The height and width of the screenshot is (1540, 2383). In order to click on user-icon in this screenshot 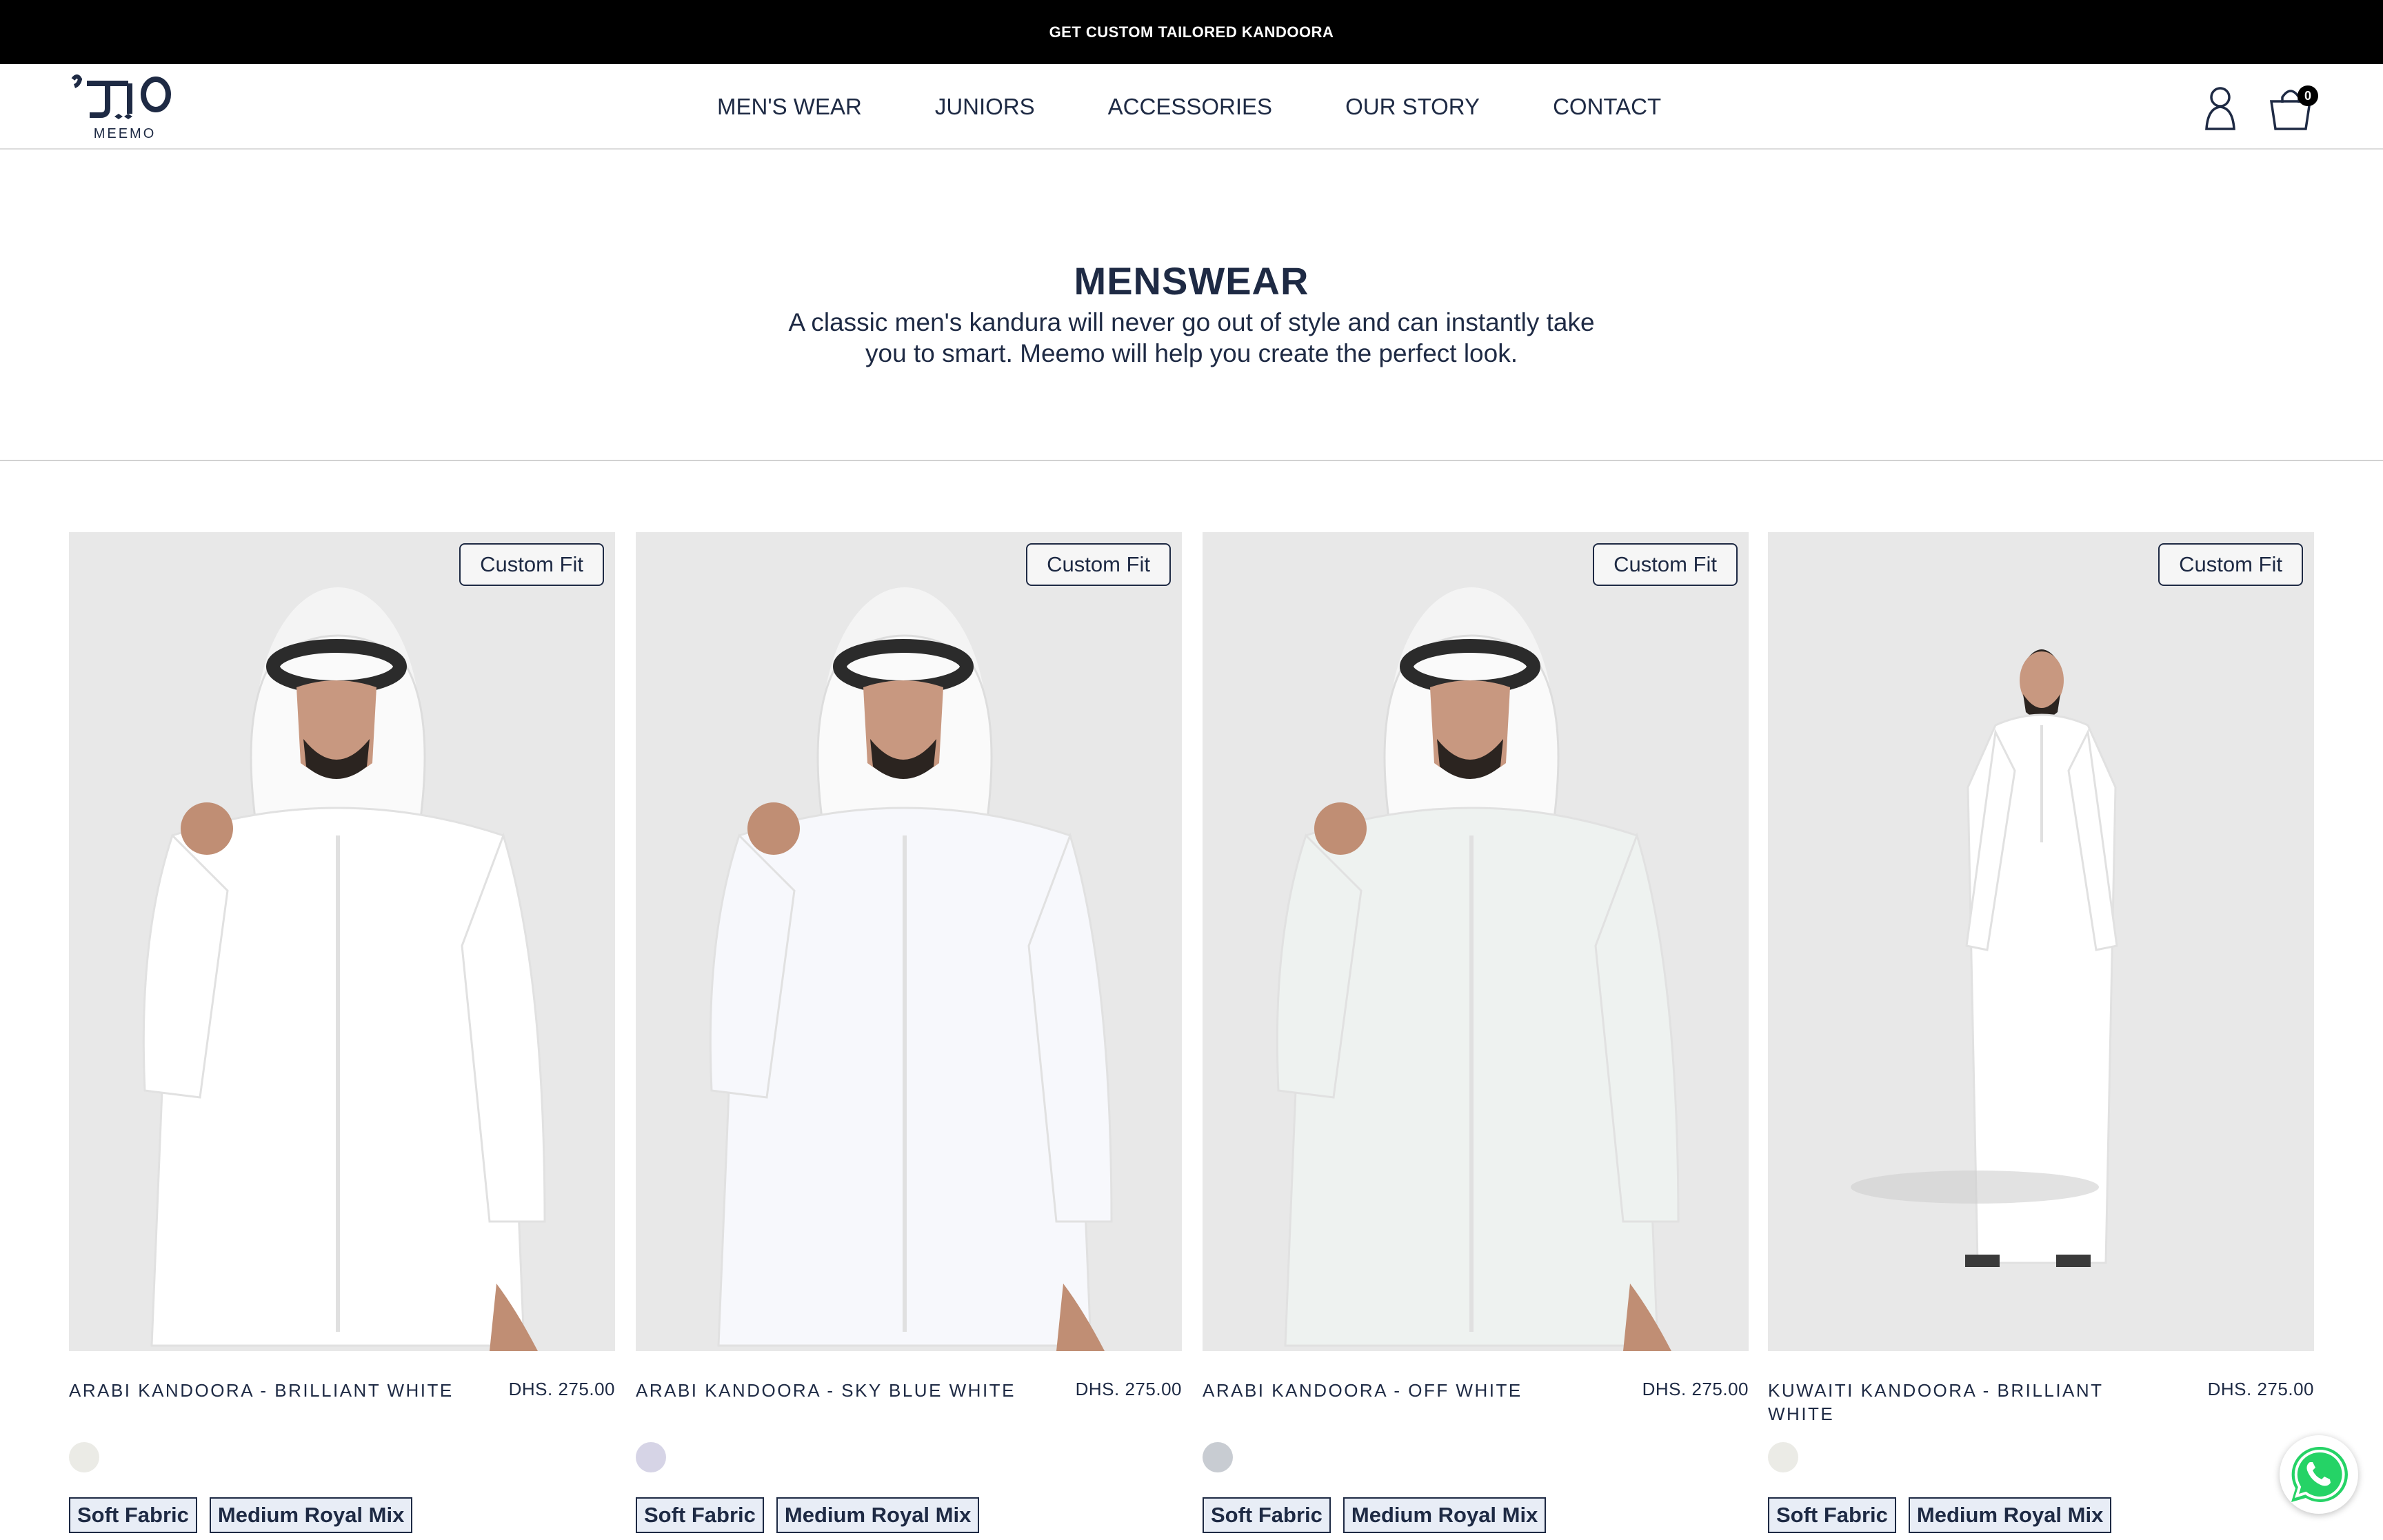, I will do `click(2220, 108)`.